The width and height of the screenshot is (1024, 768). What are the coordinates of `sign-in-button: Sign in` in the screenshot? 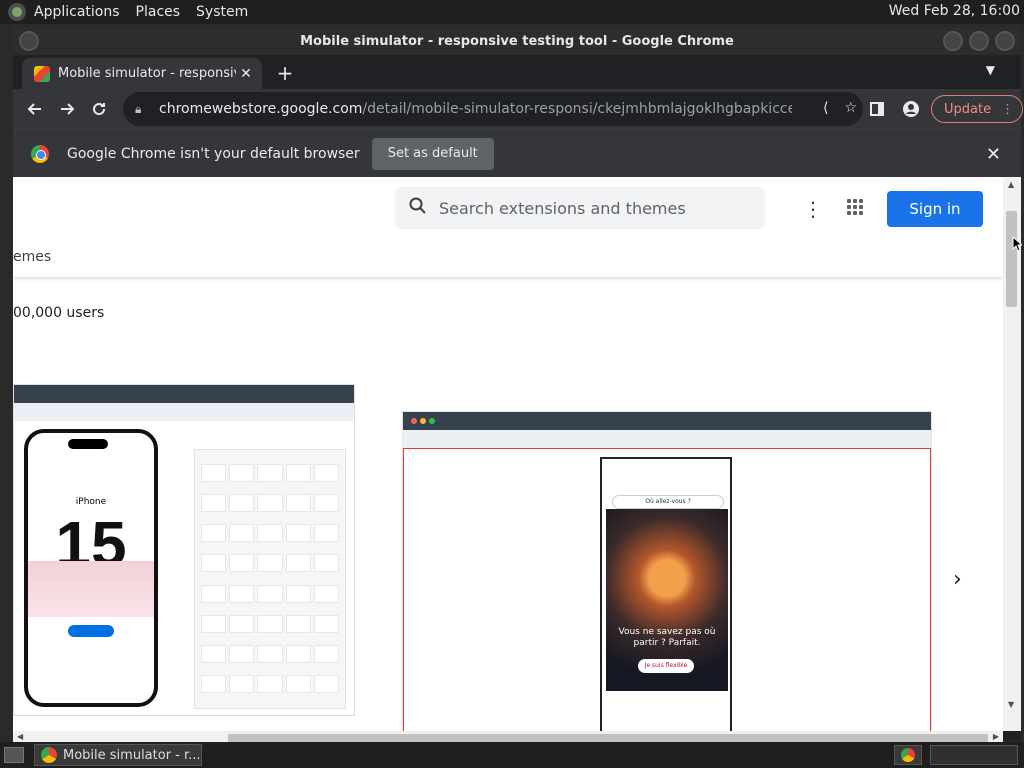 It's located at (935, 209).